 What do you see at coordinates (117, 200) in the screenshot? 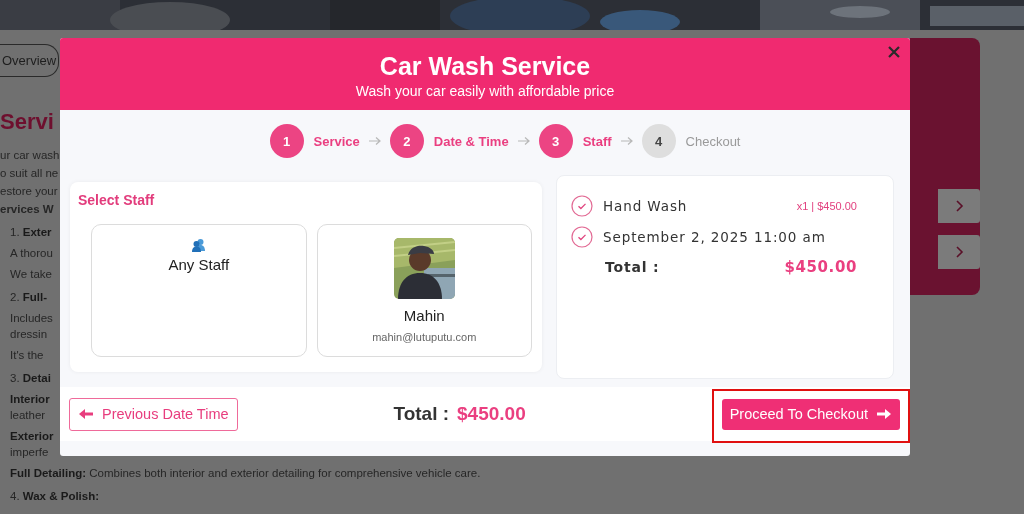
I see `panel-title: Select Staff` at bounding box center [117, 200].